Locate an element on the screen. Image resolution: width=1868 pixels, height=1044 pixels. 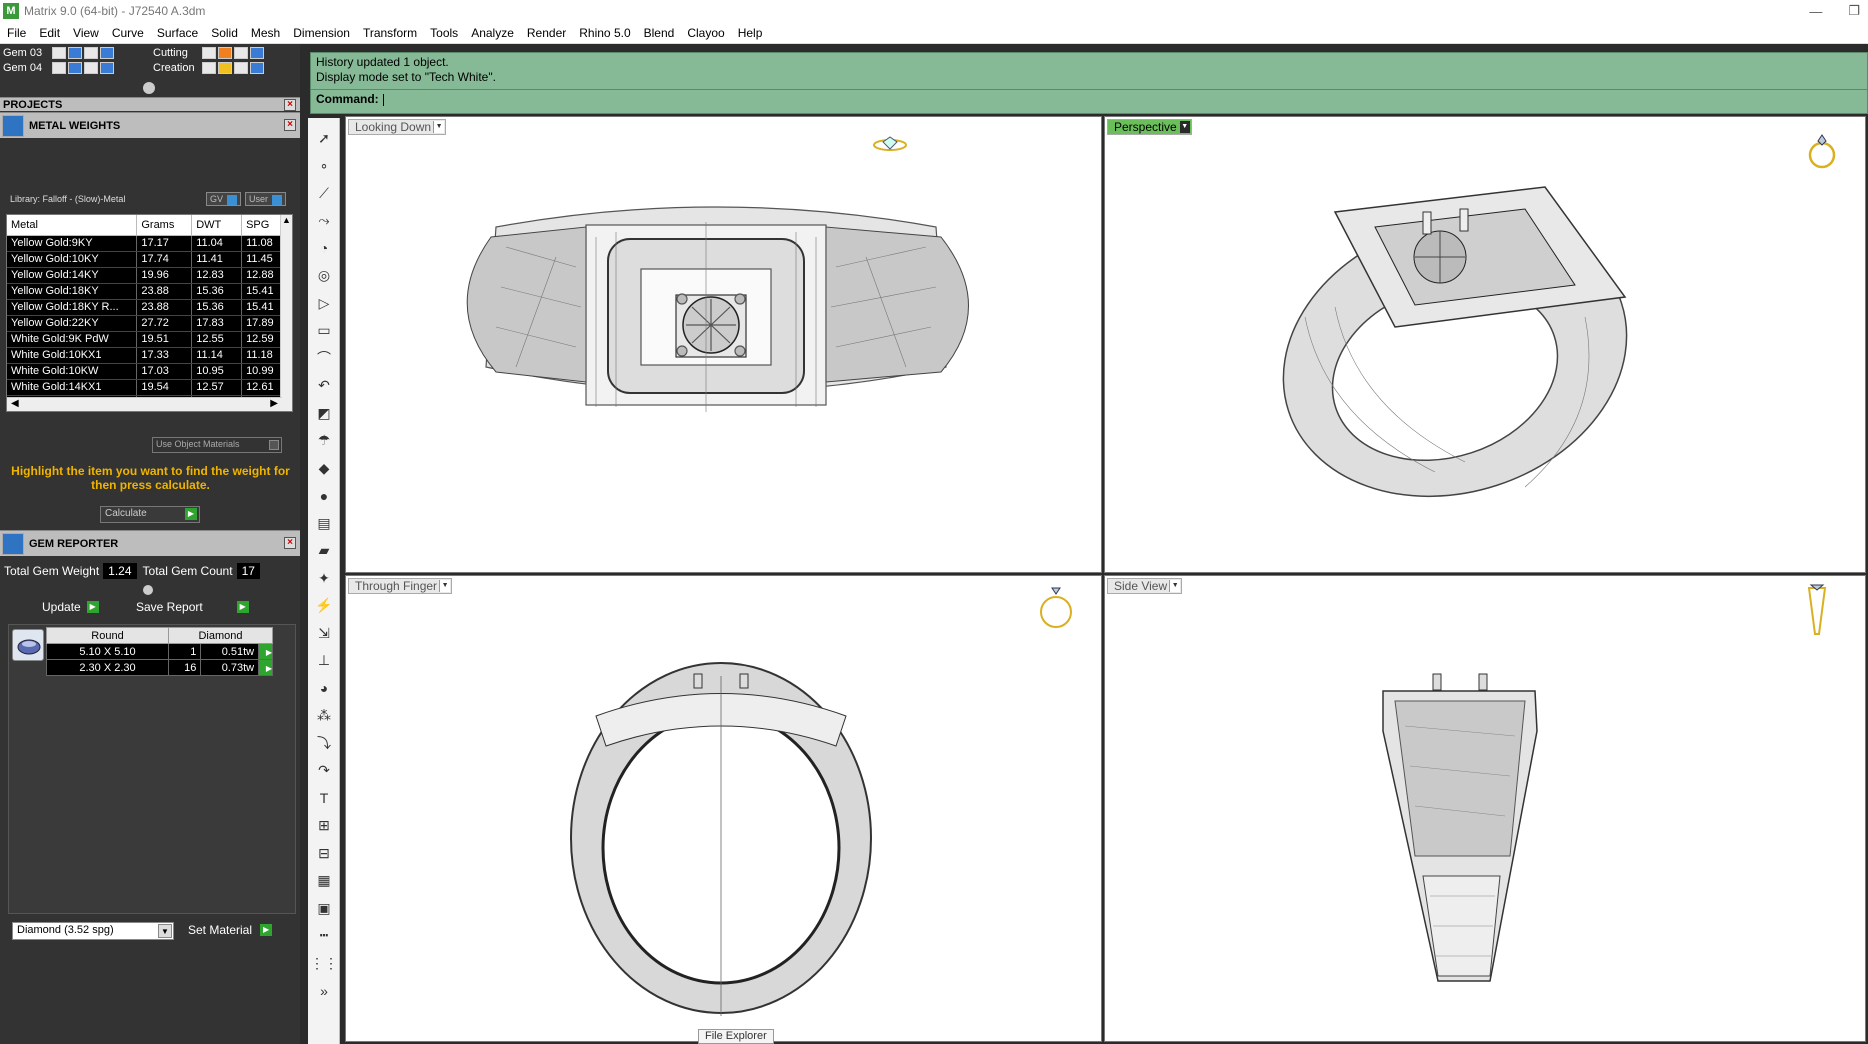
grid-icon: ⋮⋮ is located at coordinates (324, 963).